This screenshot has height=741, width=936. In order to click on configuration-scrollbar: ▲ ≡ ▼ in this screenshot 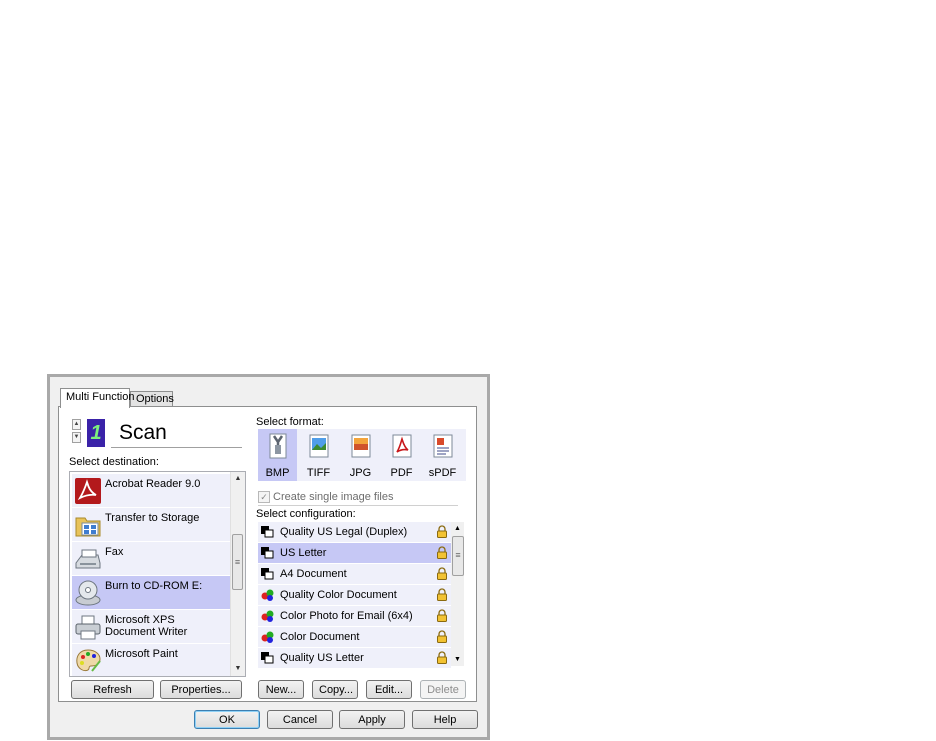, I will do `click(457, 594)`.